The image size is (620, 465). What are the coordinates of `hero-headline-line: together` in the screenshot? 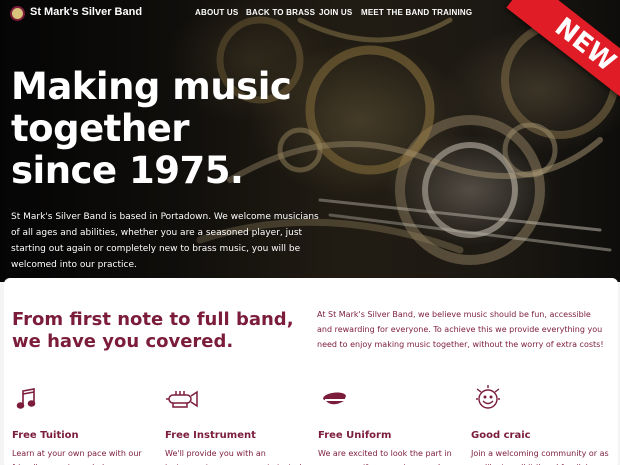 It's located at (100, 128).